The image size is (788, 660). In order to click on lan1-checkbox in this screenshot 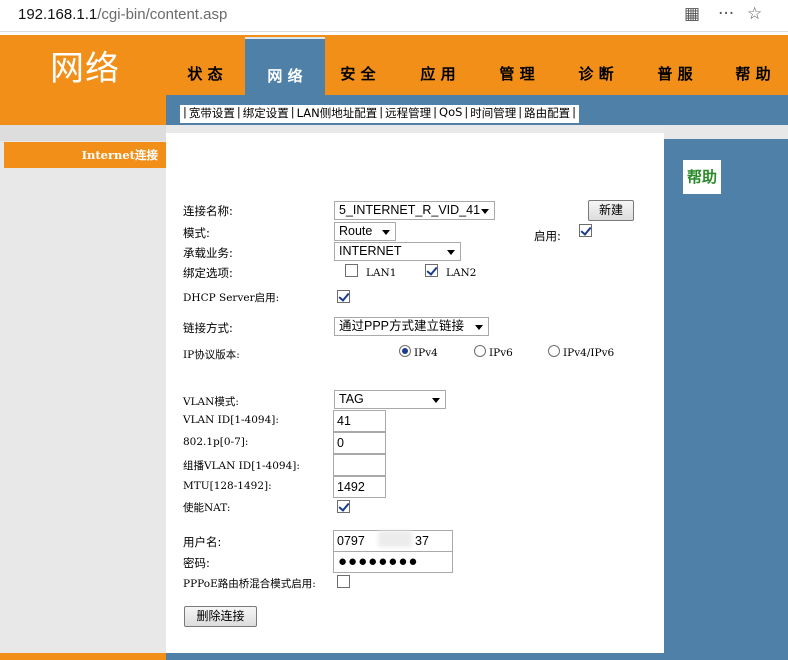, I will do `click(351, 270)`.